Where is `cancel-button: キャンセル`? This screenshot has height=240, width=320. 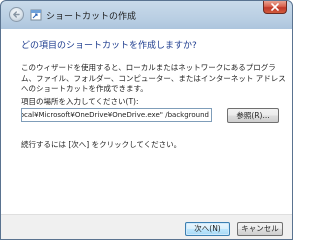
cancel-button: キャンセル is located at coordinates (260, 229).